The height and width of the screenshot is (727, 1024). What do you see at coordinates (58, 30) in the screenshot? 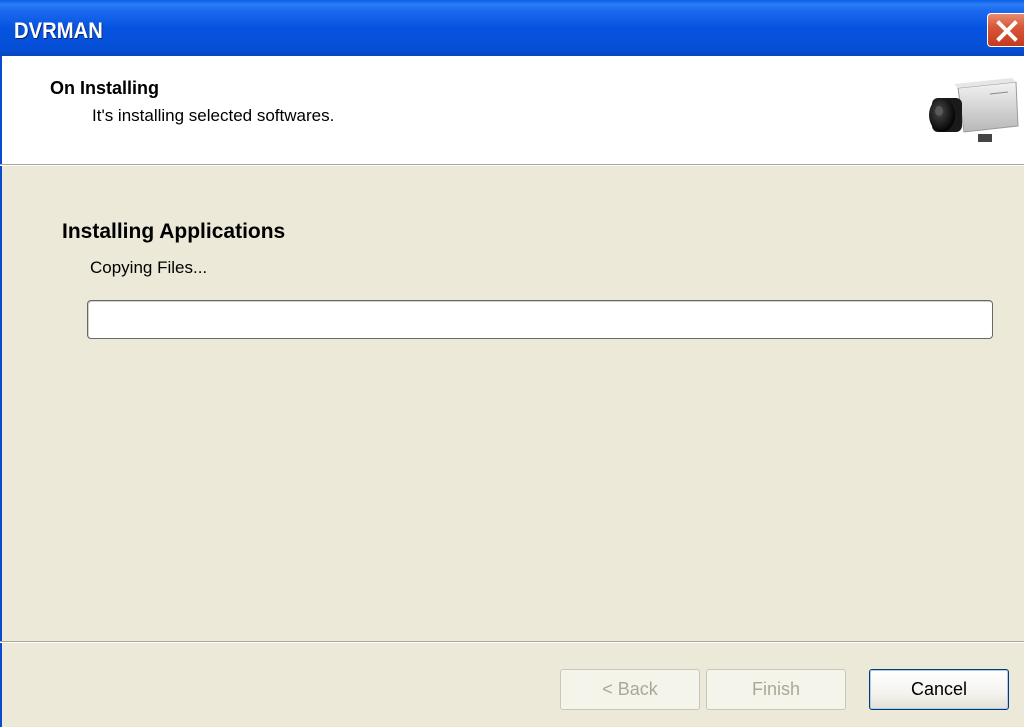
I see `window-title: DVRMAN` at bounding box center [58, 30].